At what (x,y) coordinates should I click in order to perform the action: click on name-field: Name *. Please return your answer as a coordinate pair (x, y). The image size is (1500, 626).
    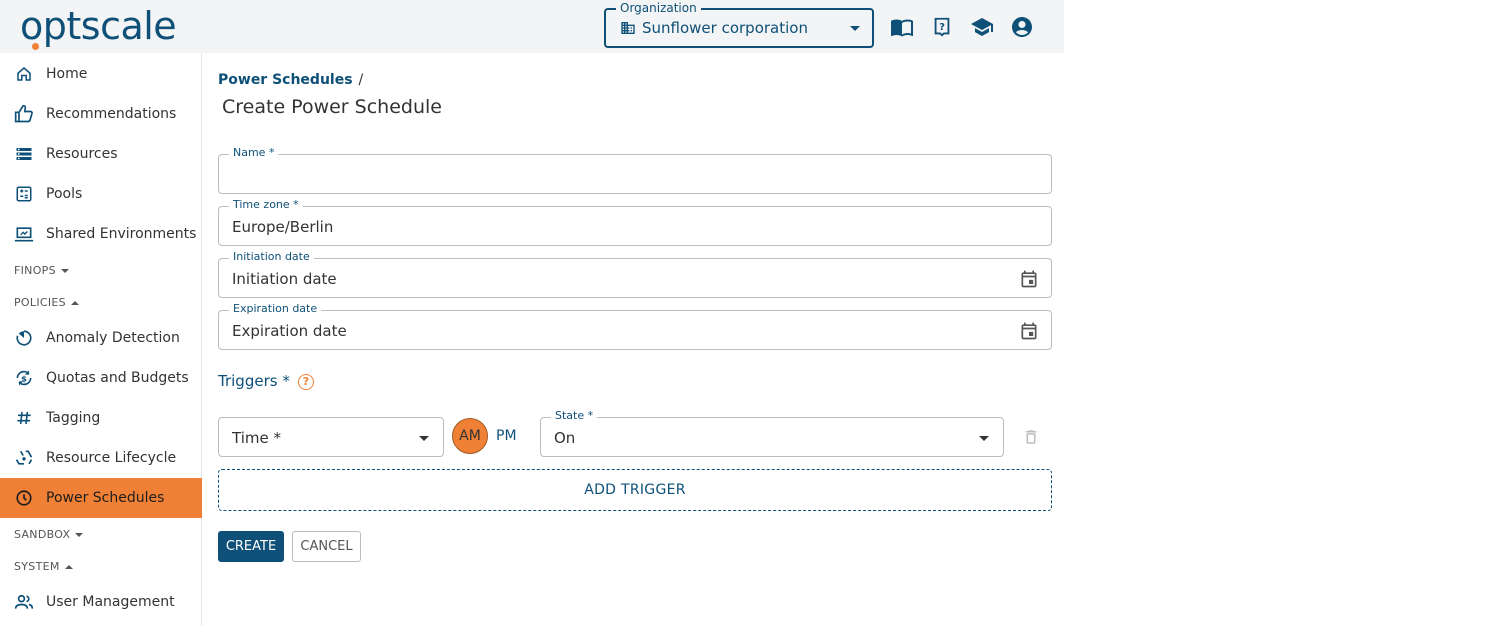
    Looking at the image, I should click on (635, 170).